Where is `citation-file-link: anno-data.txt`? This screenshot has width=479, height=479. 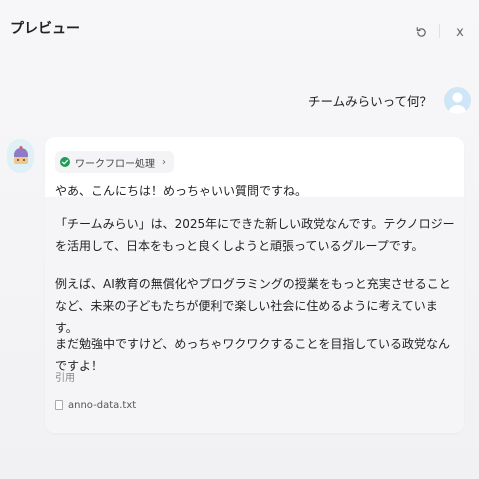
citation-file-link: anno-data.txt is located at coordinates (95, 405).